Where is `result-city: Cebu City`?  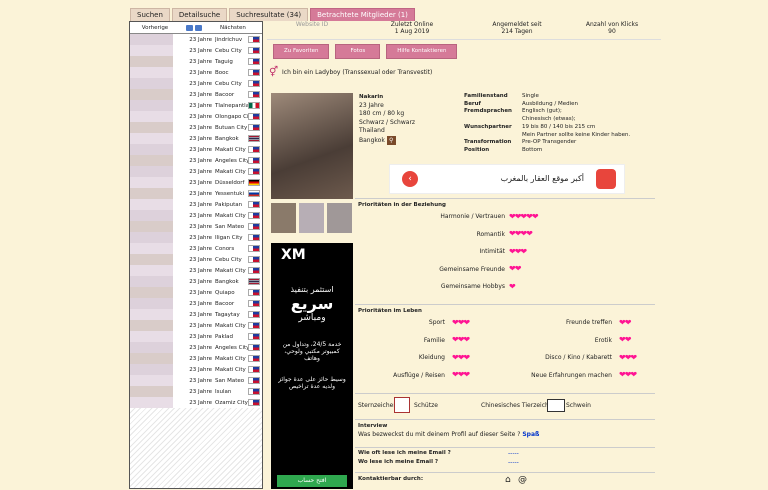
result-city: Cebu City is located at coordinates (228, 83).